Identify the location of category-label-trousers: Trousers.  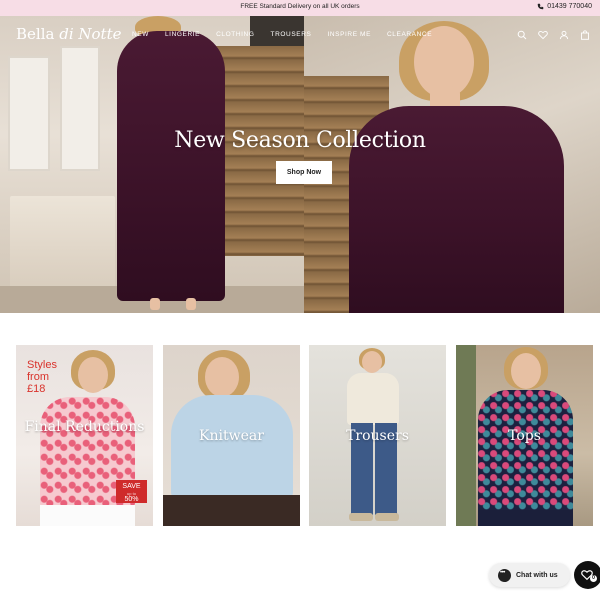
(377, 436).